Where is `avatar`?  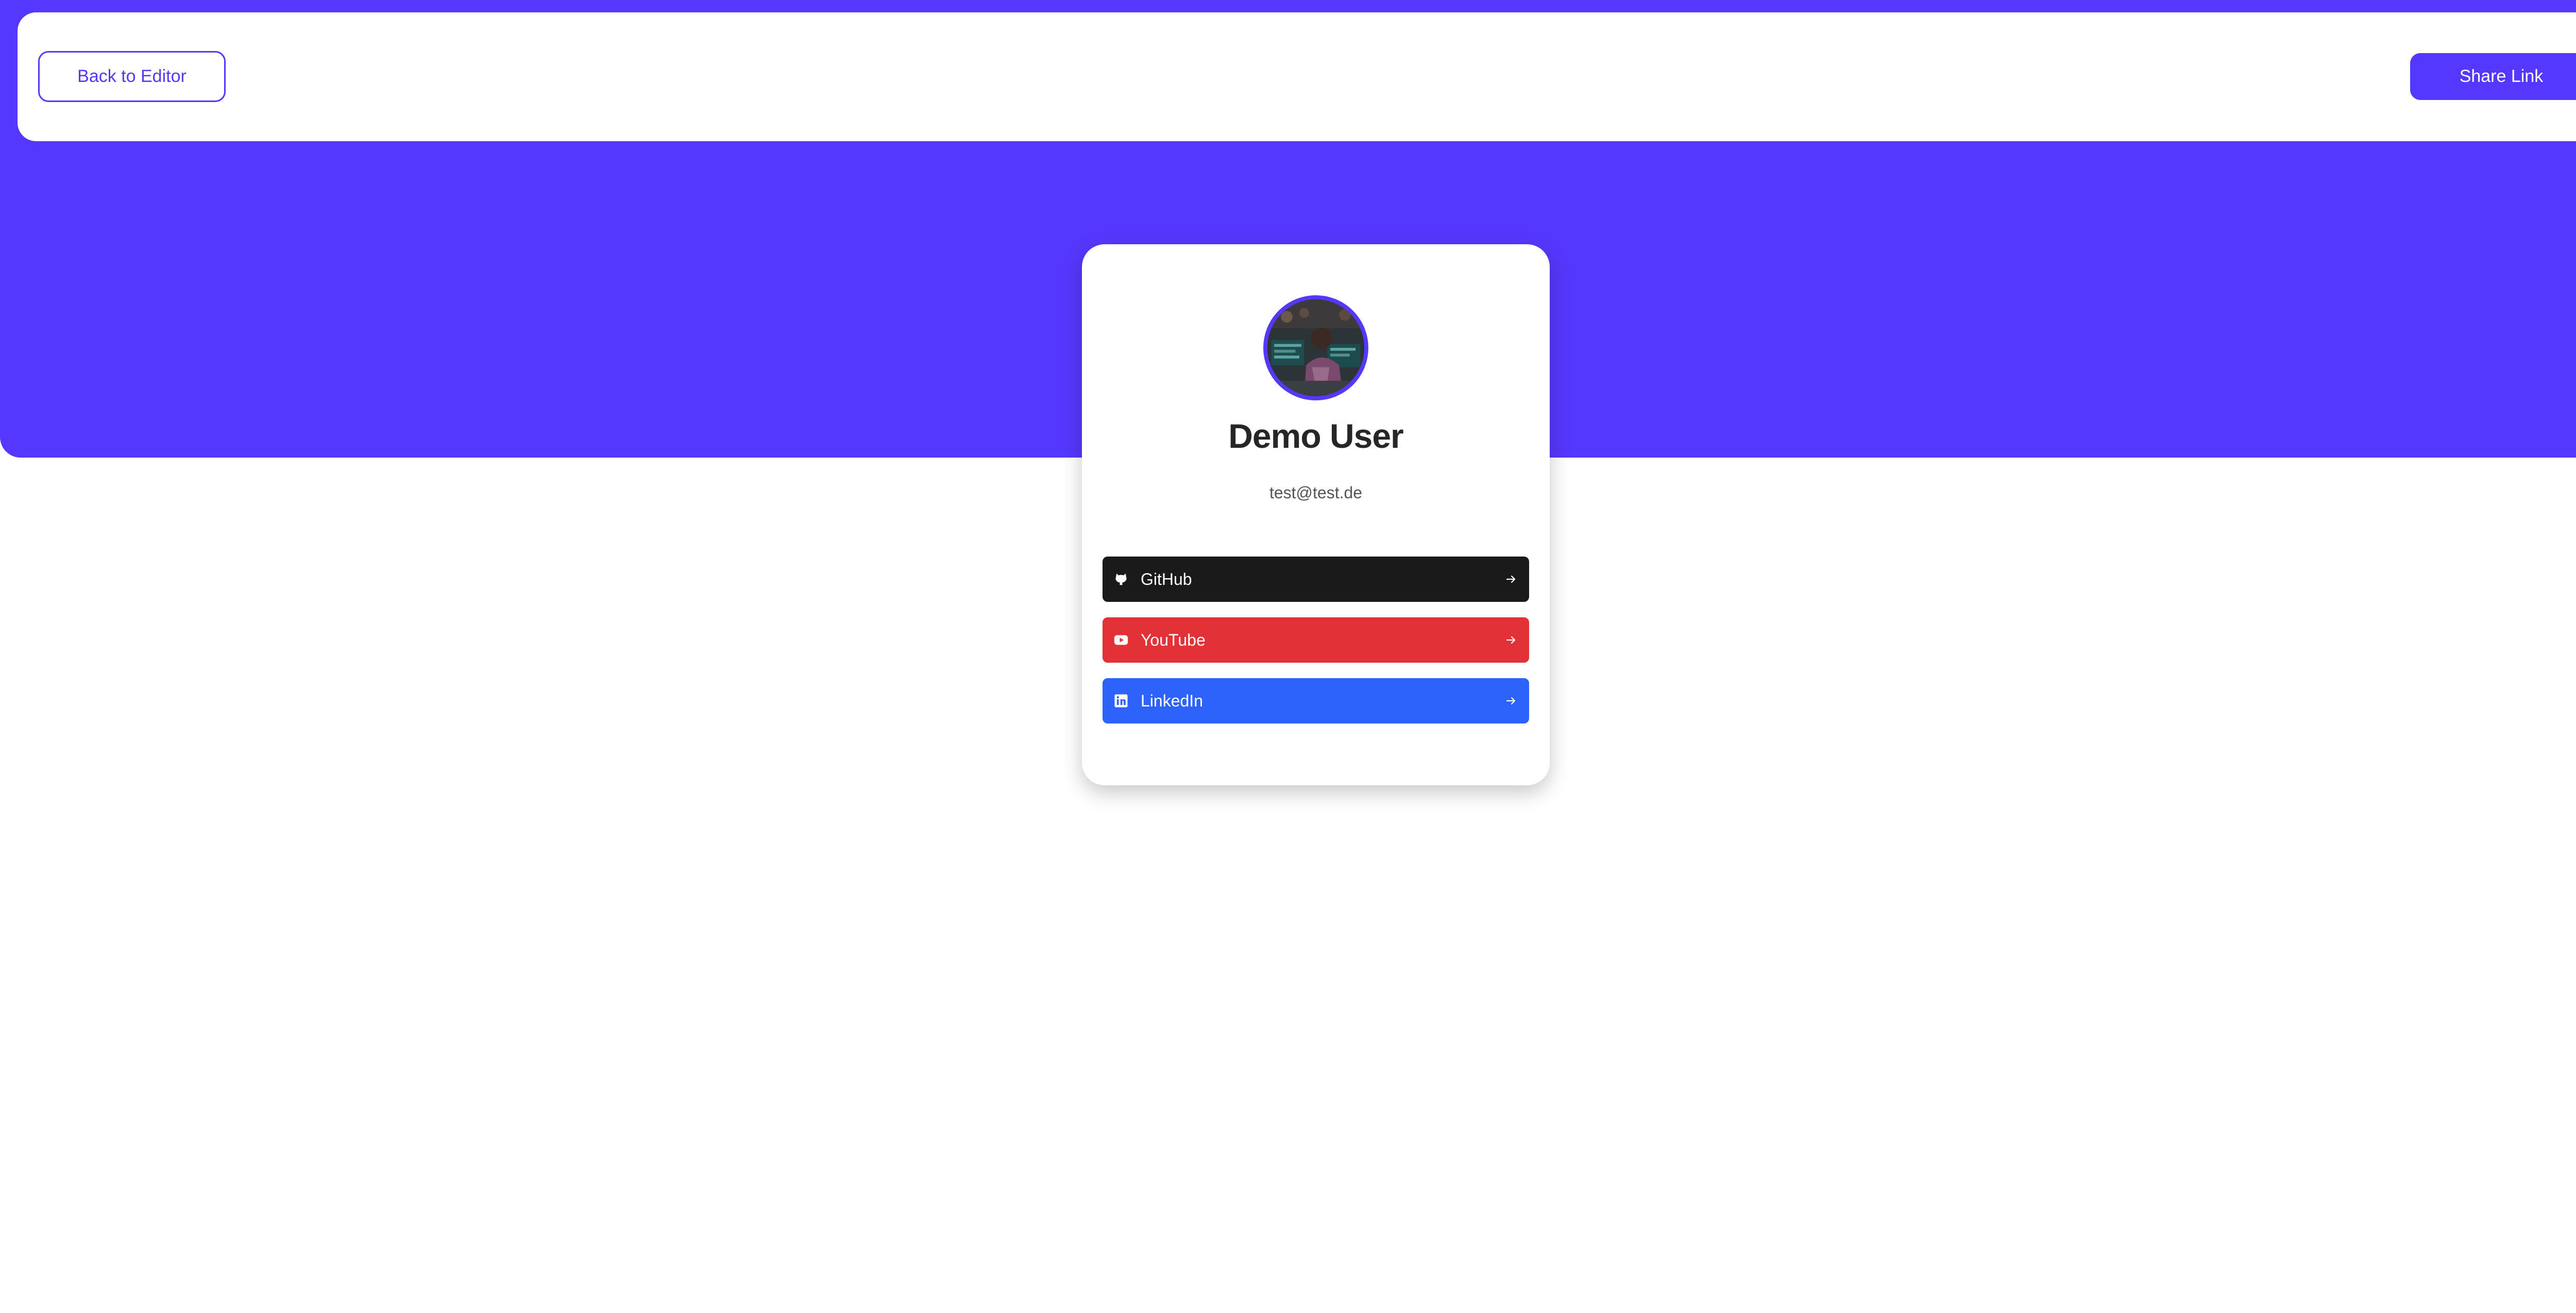 avatar is located at coordinates (1315, 347).